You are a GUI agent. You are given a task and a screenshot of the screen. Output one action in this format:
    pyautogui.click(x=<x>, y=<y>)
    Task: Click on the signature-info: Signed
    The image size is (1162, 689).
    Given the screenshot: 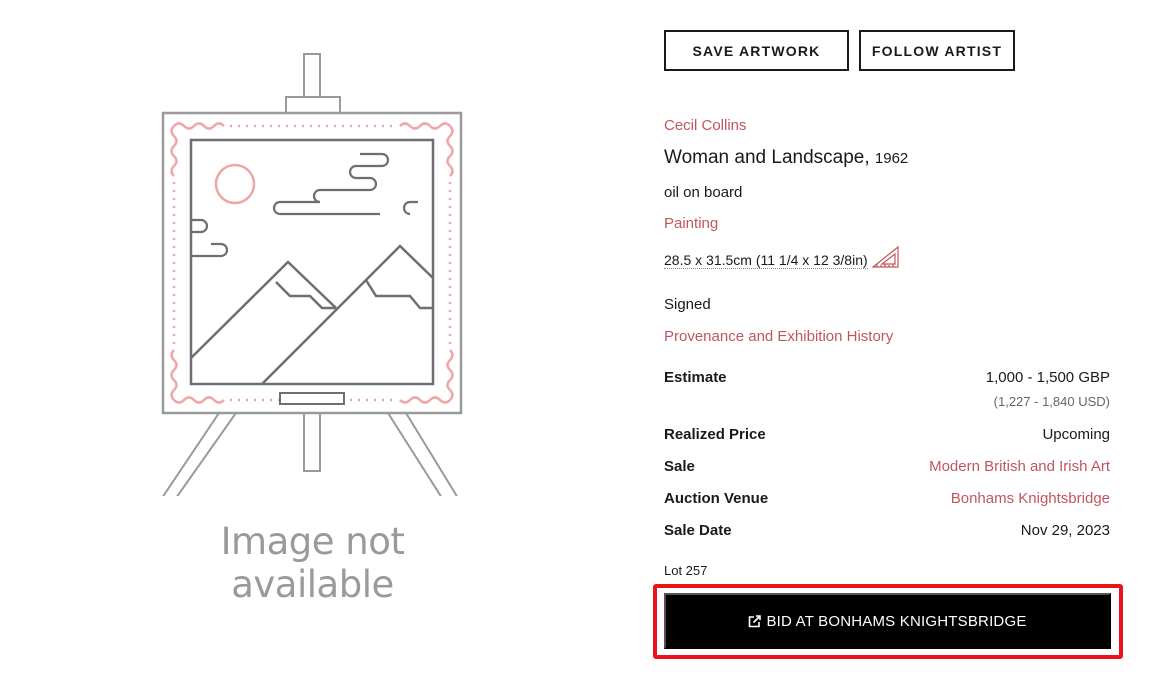 What is the action you would take?
    pyautogui.click(x=687, y=304)
    